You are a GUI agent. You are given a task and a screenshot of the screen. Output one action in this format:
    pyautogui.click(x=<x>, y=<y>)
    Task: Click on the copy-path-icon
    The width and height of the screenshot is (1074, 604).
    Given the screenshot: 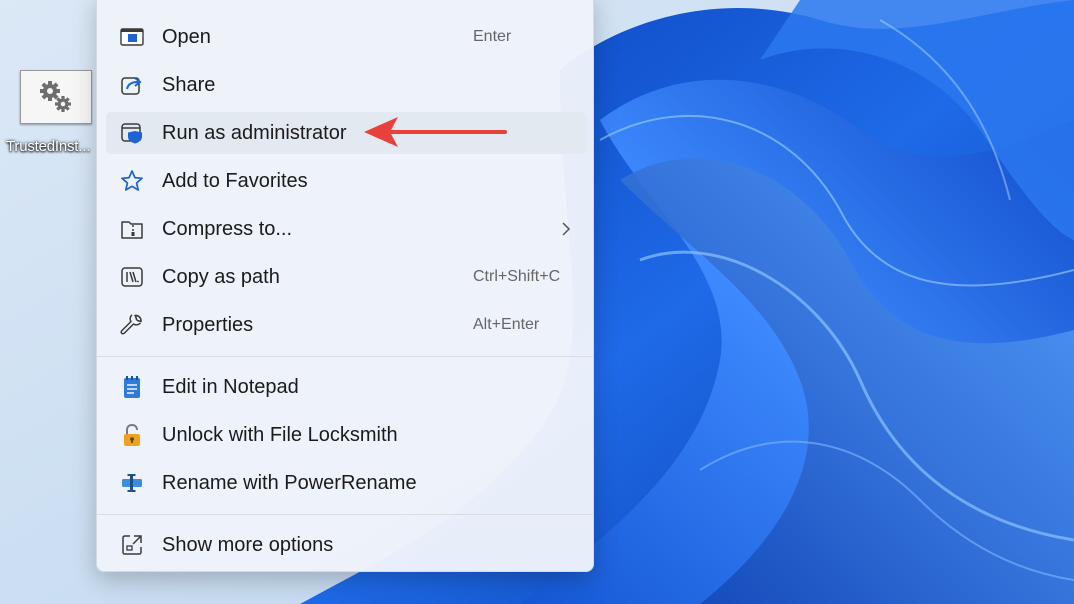 What is the action you would take?
    pyautogui.click(x=132, y=277)
    